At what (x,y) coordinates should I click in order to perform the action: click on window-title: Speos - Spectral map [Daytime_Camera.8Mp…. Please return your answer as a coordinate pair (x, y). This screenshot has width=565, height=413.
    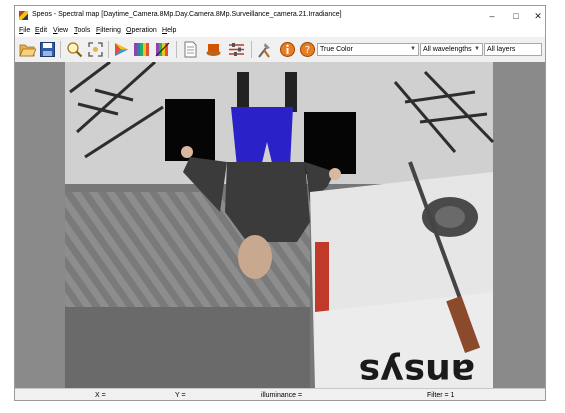
    Looking at the image, I should click on (187, 14).